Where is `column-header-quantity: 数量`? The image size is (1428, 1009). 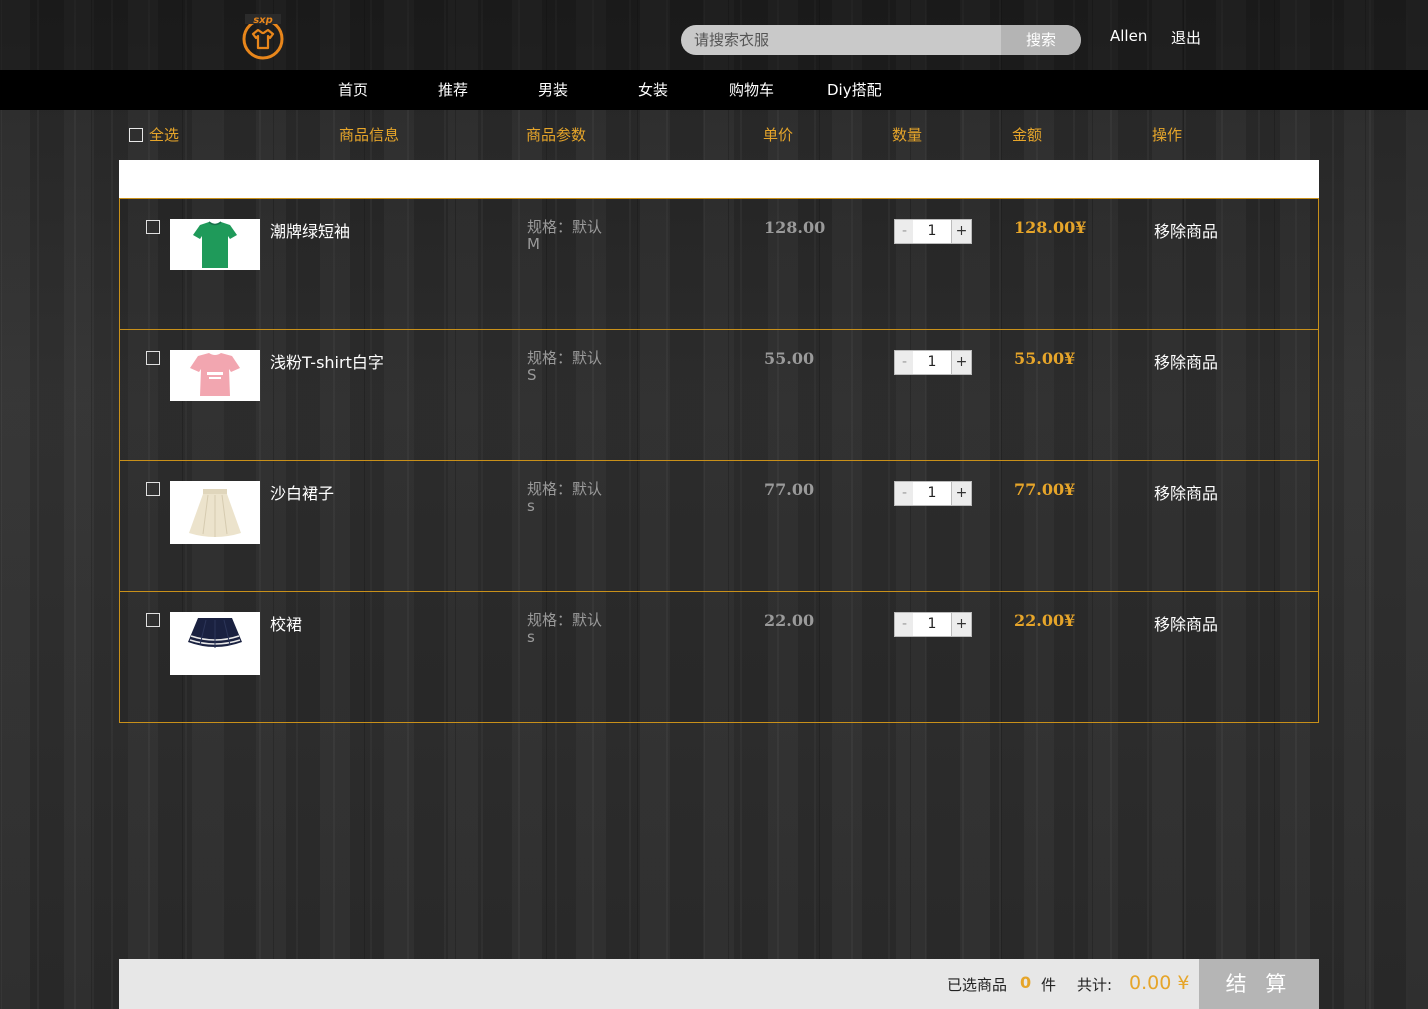
column-header-quantity: 数量 is located at coordinates (907, 135).